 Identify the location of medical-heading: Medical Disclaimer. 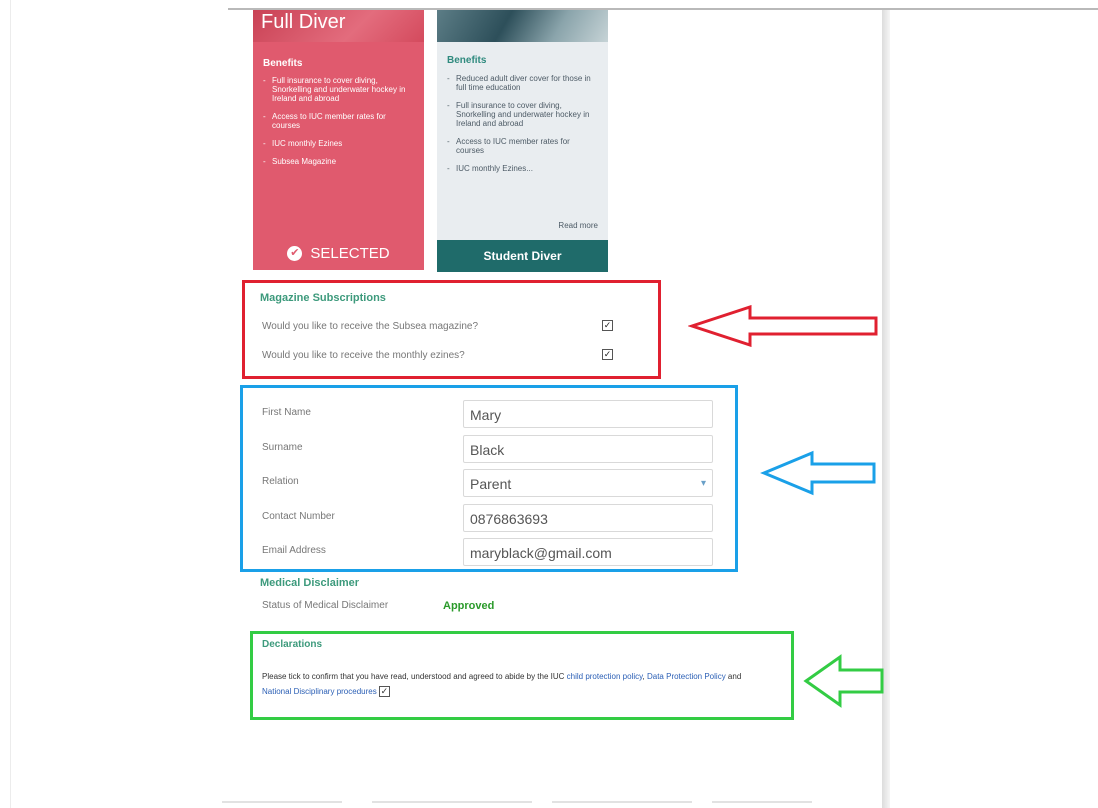
(310, 583).